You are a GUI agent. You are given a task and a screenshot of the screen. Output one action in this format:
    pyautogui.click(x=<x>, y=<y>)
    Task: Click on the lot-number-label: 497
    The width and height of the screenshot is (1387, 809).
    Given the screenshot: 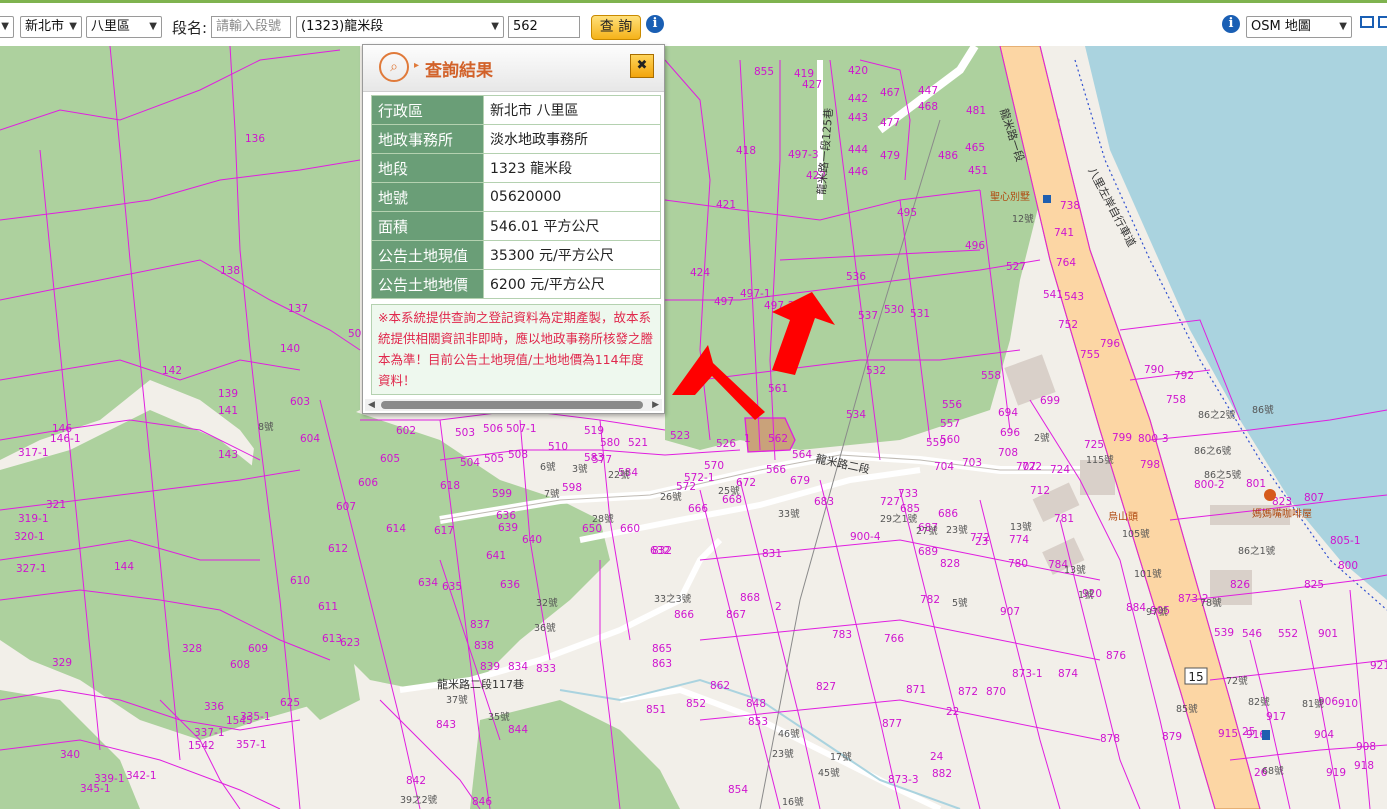 What is the action you would take?
    pyautogui.click(x=724, y=302)
    